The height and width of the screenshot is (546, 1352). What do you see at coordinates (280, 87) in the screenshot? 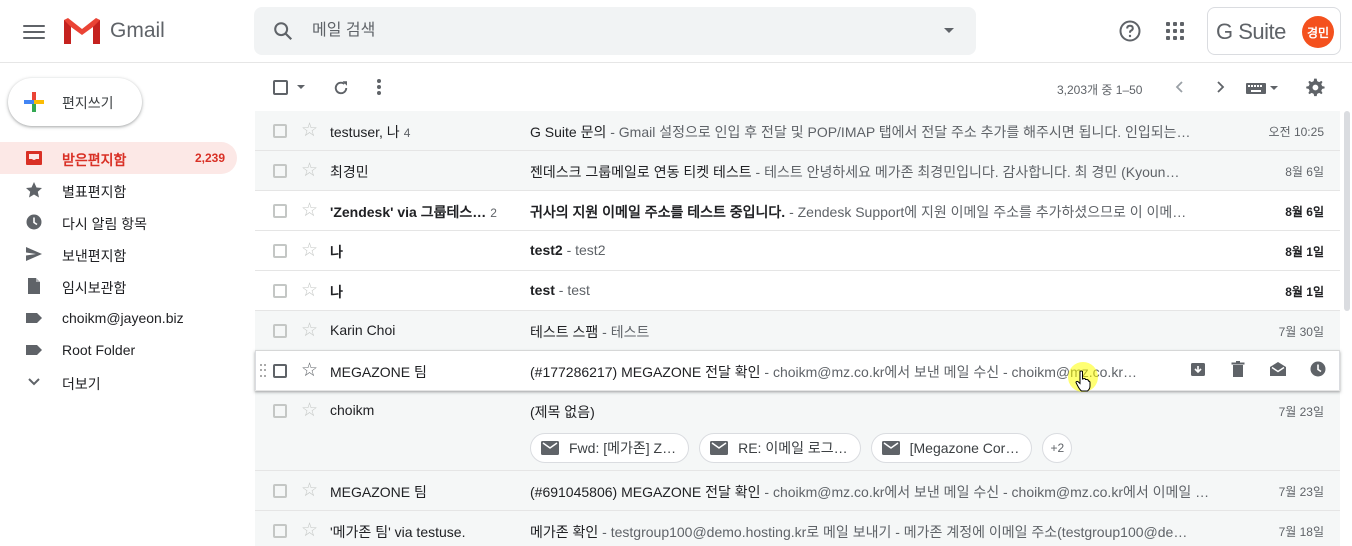
I see `select-all-checkbox` at bounding box center [280, 87].